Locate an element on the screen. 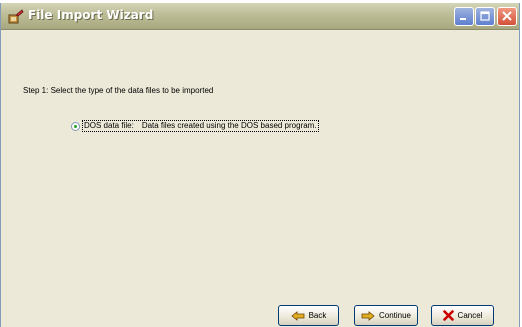  option-name: DOS data file: is located at coordinates (109, 125).